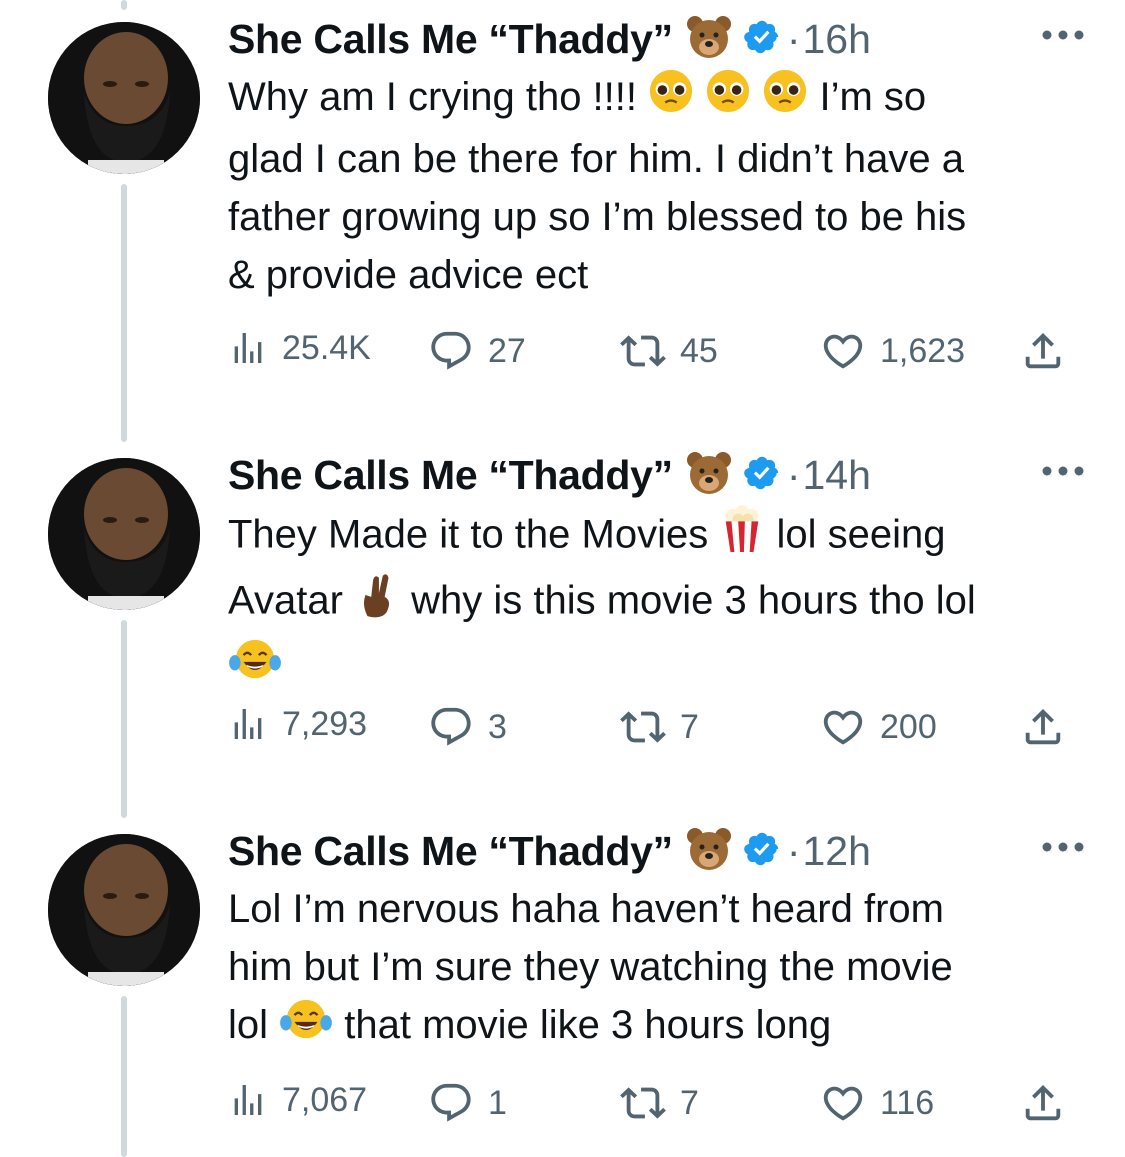 The height and width of the screenshot is (1157, 1125). What do you see at coordinates (586, 909) in the screenshot?
I see `text-segment: Lol I’m nervous haha haven’t heard from` at bounding box center [586, 909].